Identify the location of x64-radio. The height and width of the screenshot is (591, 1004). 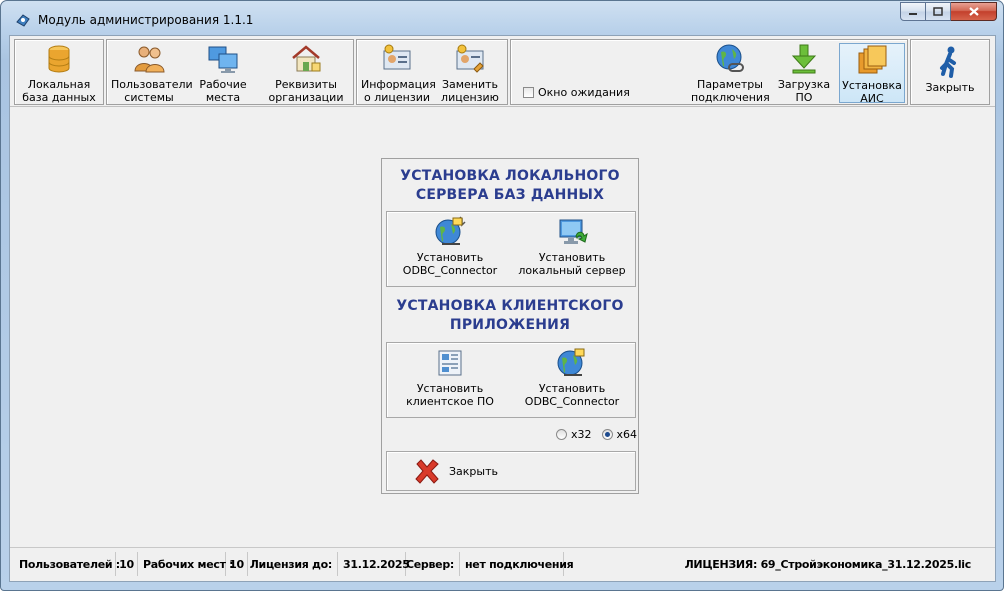
(607, 434).